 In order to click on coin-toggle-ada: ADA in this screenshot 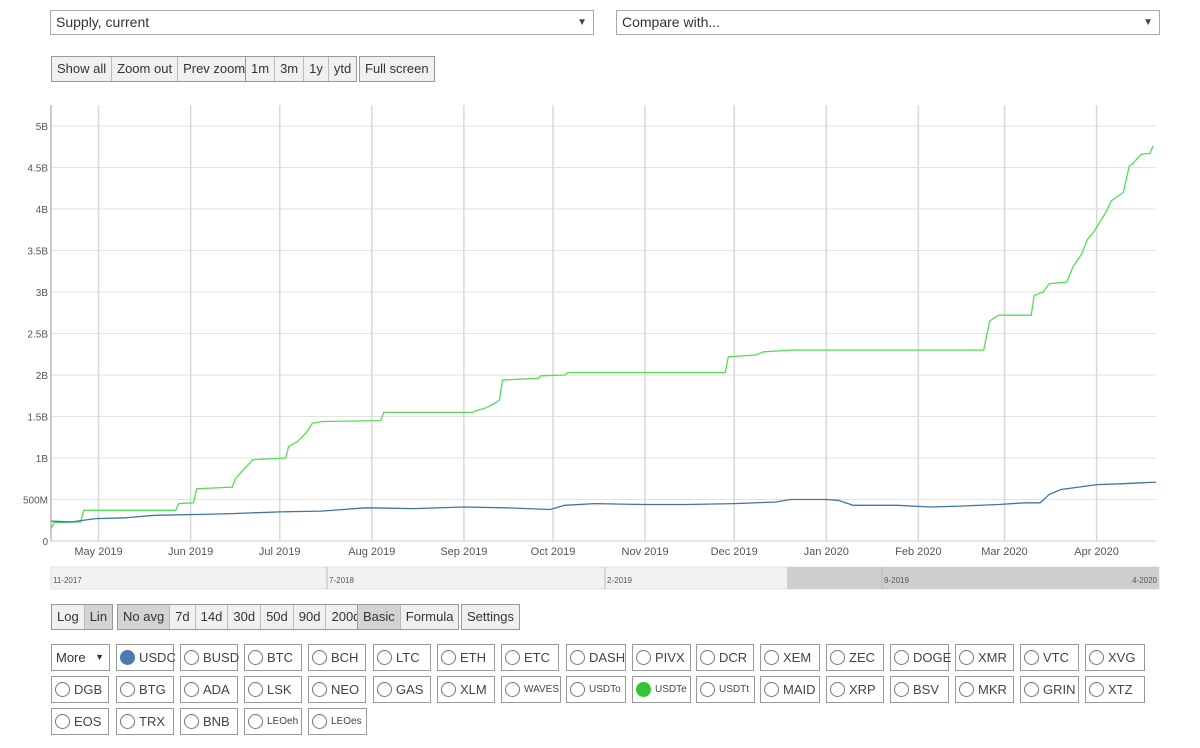, I will do `click(209, 689)`.